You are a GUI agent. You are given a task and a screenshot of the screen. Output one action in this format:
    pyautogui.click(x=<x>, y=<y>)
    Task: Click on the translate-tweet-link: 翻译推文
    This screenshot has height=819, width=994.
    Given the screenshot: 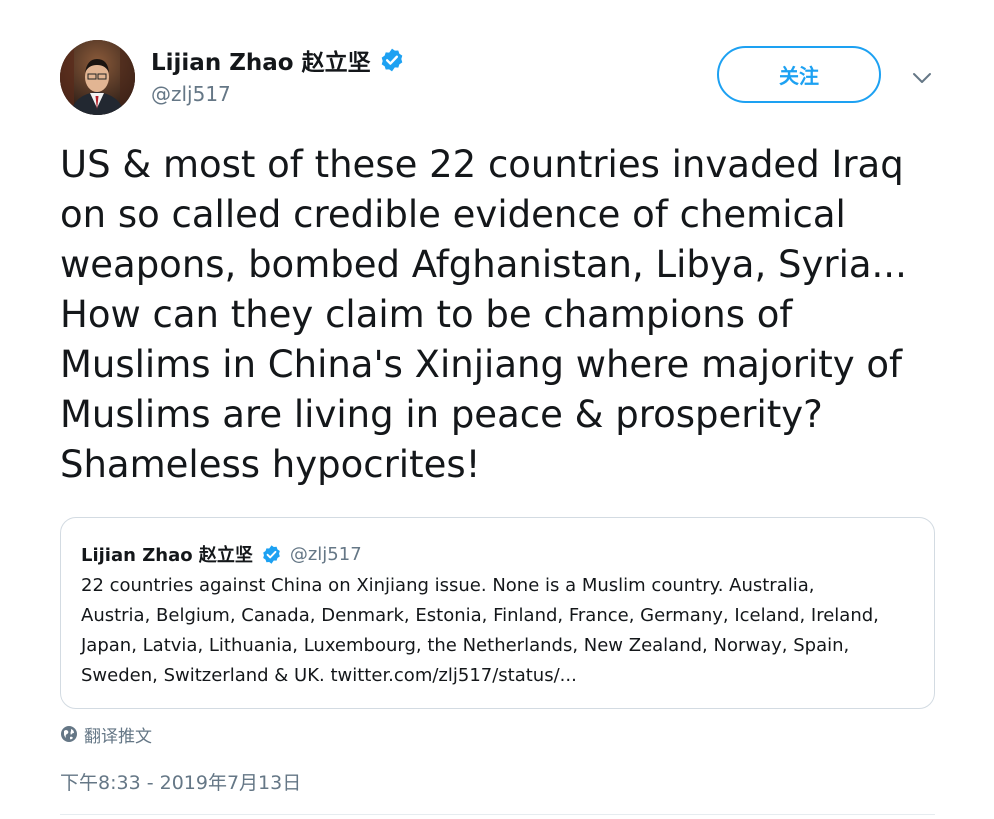 What is the action you would take?
    pyautogui.click(x=106, y=734)
    